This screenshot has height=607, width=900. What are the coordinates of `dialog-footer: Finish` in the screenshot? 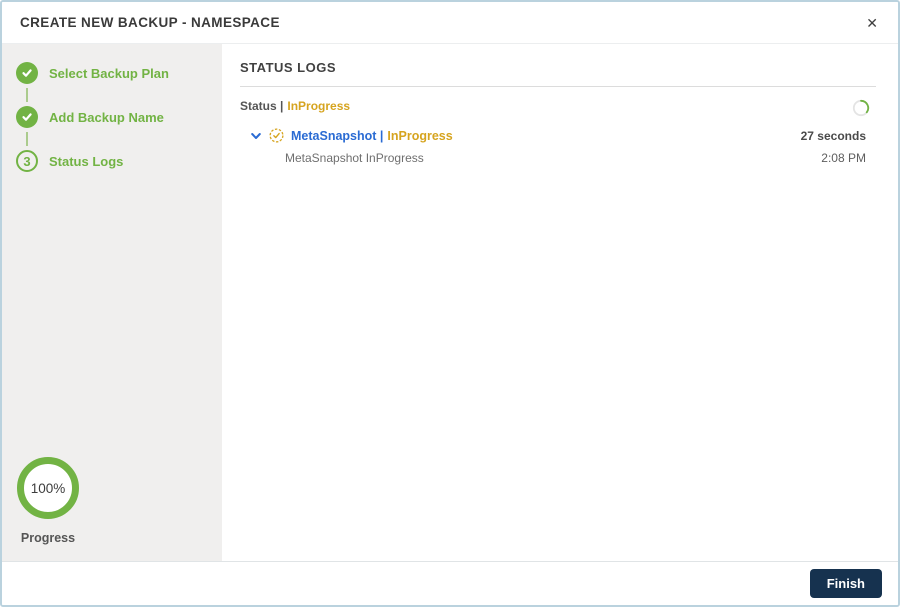 It's located at (450, 583).